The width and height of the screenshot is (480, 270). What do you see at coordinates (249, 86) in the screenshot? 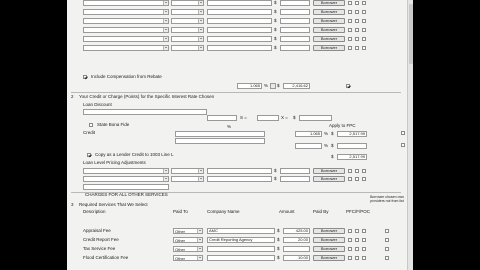
I see `rate-field: 1.065` at bounding box center [249, 86].